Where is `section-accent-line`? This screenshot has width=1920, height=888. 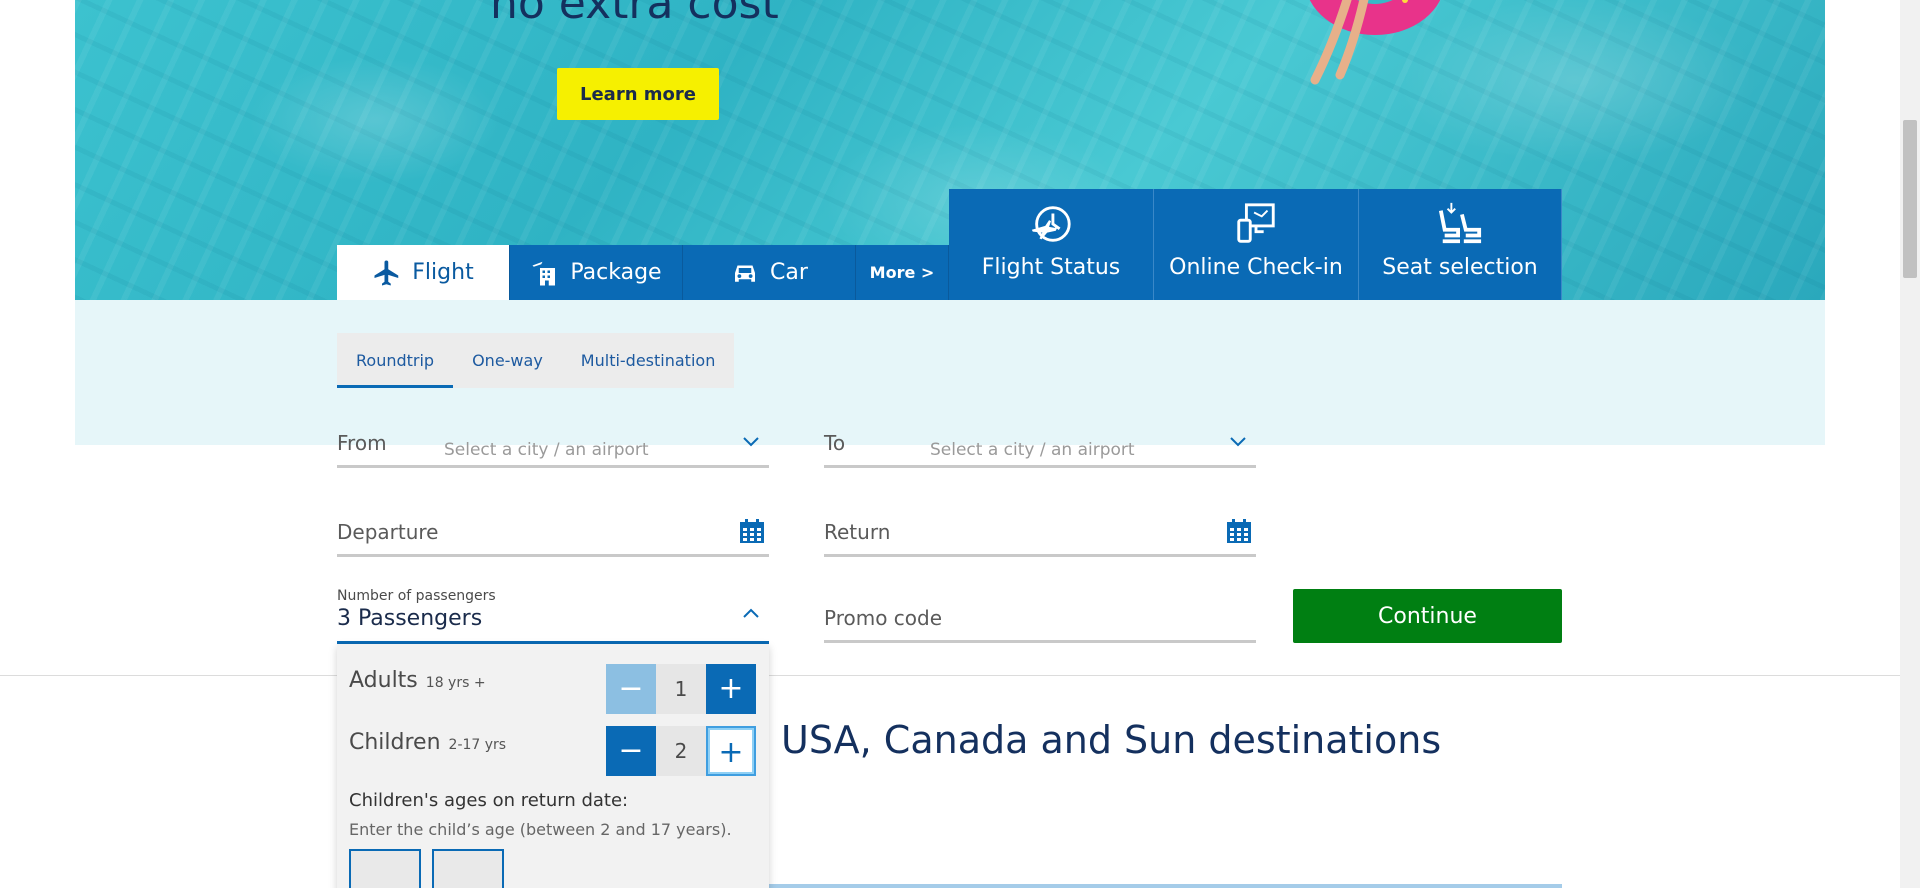
section-accent-line is located at coordinates (1165, 886).